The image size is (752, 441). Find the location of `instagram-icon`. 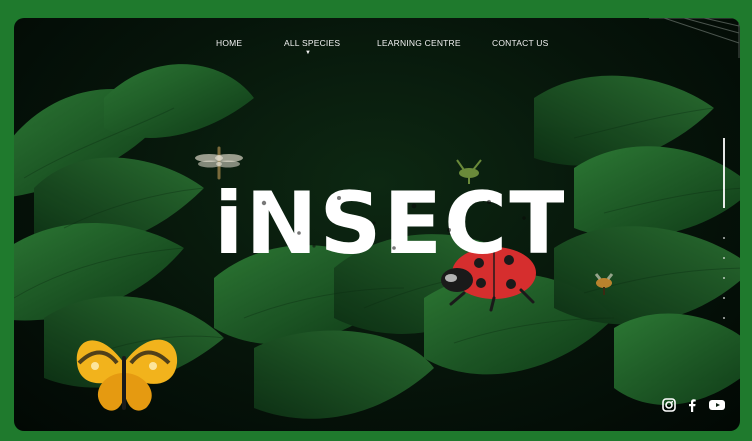

instagram-icon is located at coordinates (669, 407).